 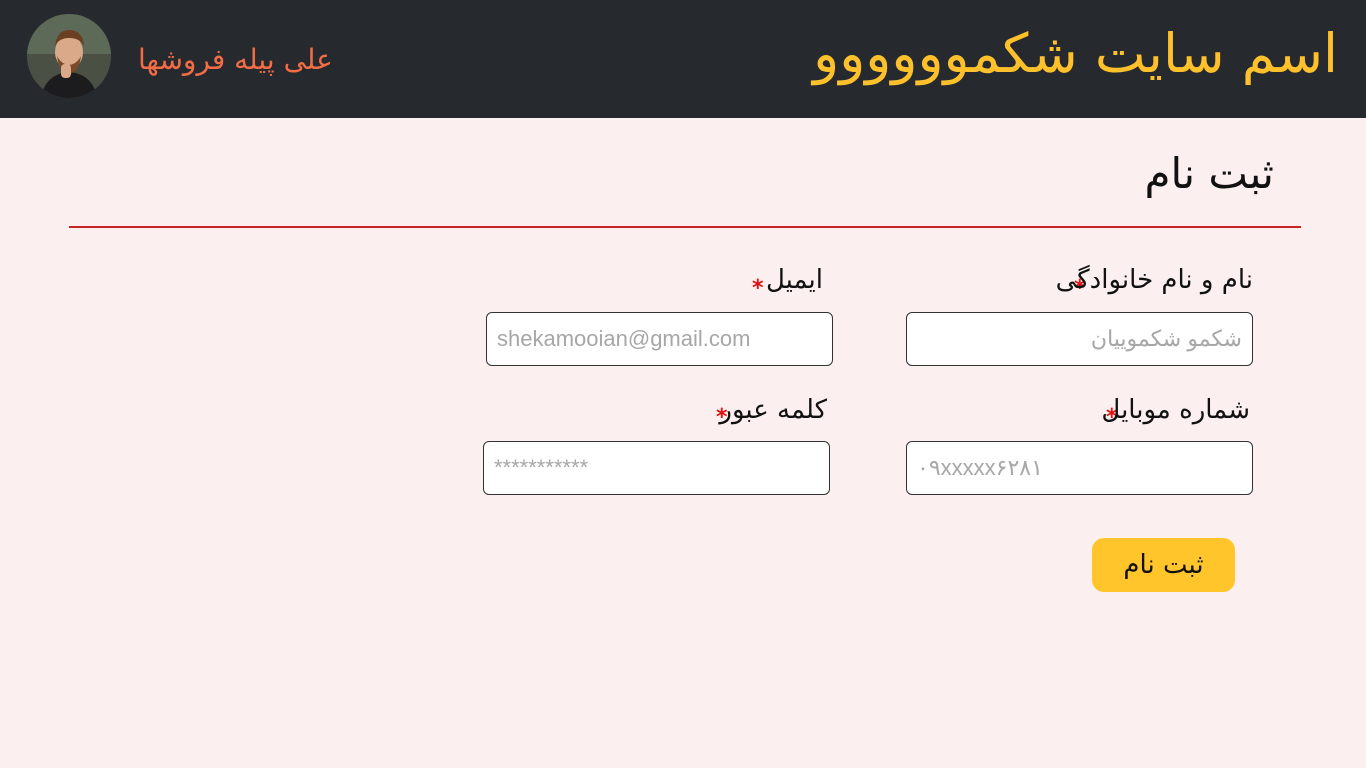 What do you see at coordinates (1209, 173) in the screenshot?
I see `page-title: ثبت نام` at bounding box center [1209, 173].